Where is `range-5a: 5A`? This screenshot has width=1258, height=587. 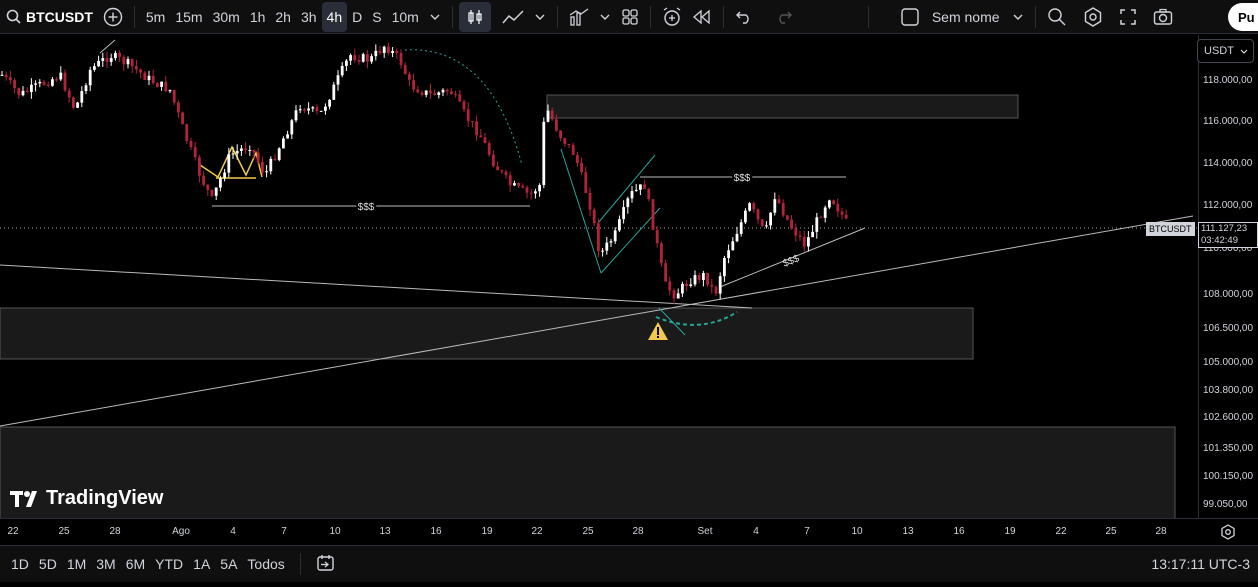
range-5a: 5A is located at coordinates (228, 564).